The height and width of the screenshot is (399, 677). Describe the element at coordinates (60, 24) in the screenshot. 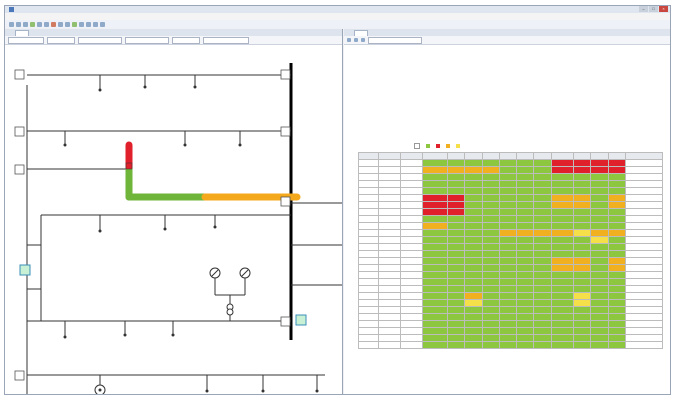

I see `zoom-in-icon` at that location.